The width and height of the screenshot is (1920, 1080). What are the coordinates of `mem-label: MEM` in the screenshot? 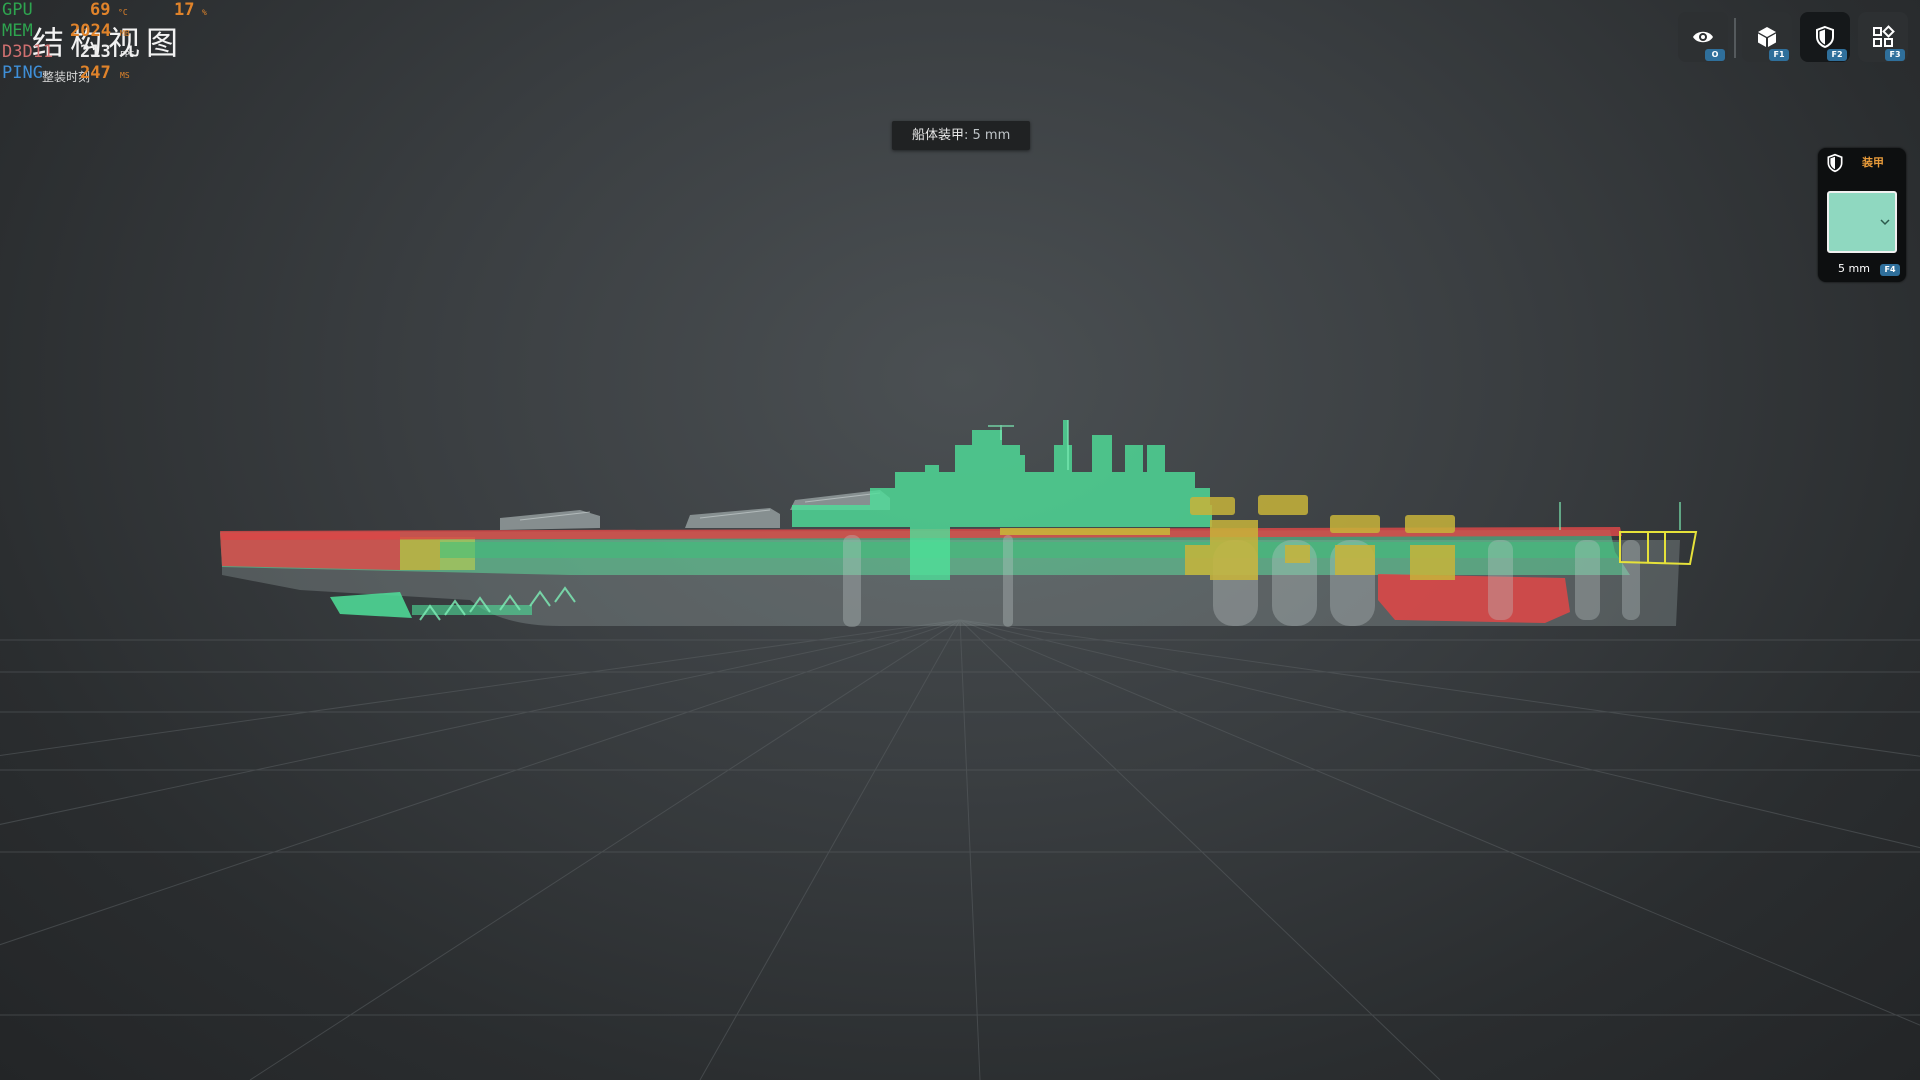 It's located at (17, 31).